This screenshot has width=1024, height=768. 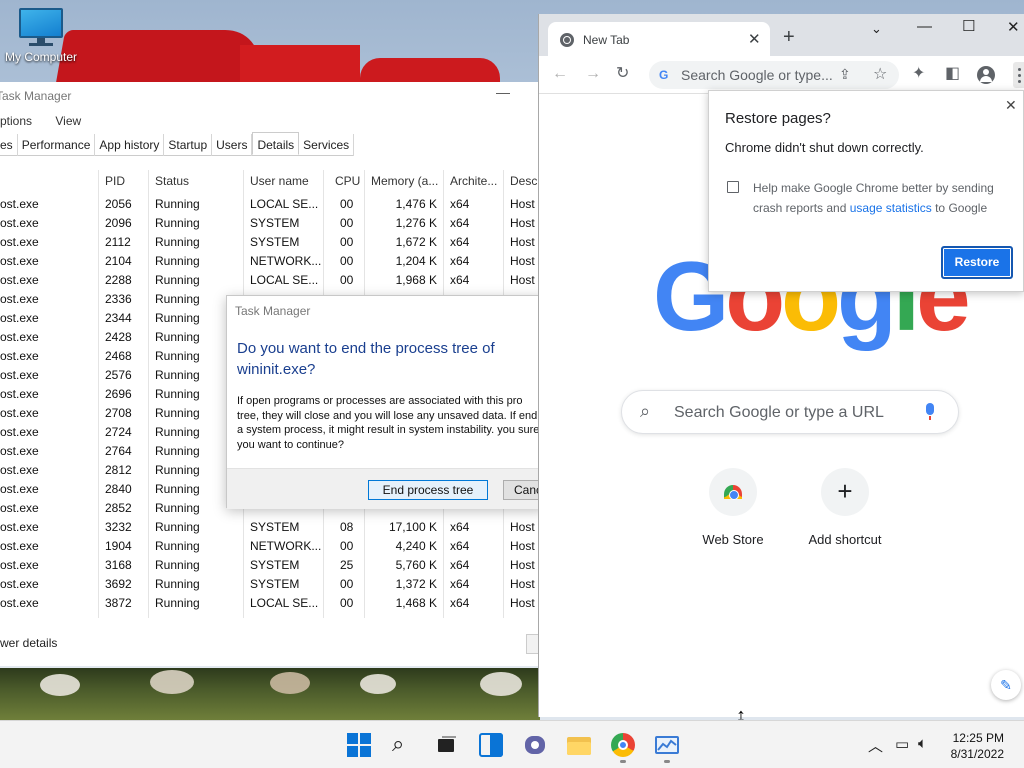 What do you see at coordinates (593, 74) in the screenshot?
I see `forward-icon: →` at bounding box center [593, 74].